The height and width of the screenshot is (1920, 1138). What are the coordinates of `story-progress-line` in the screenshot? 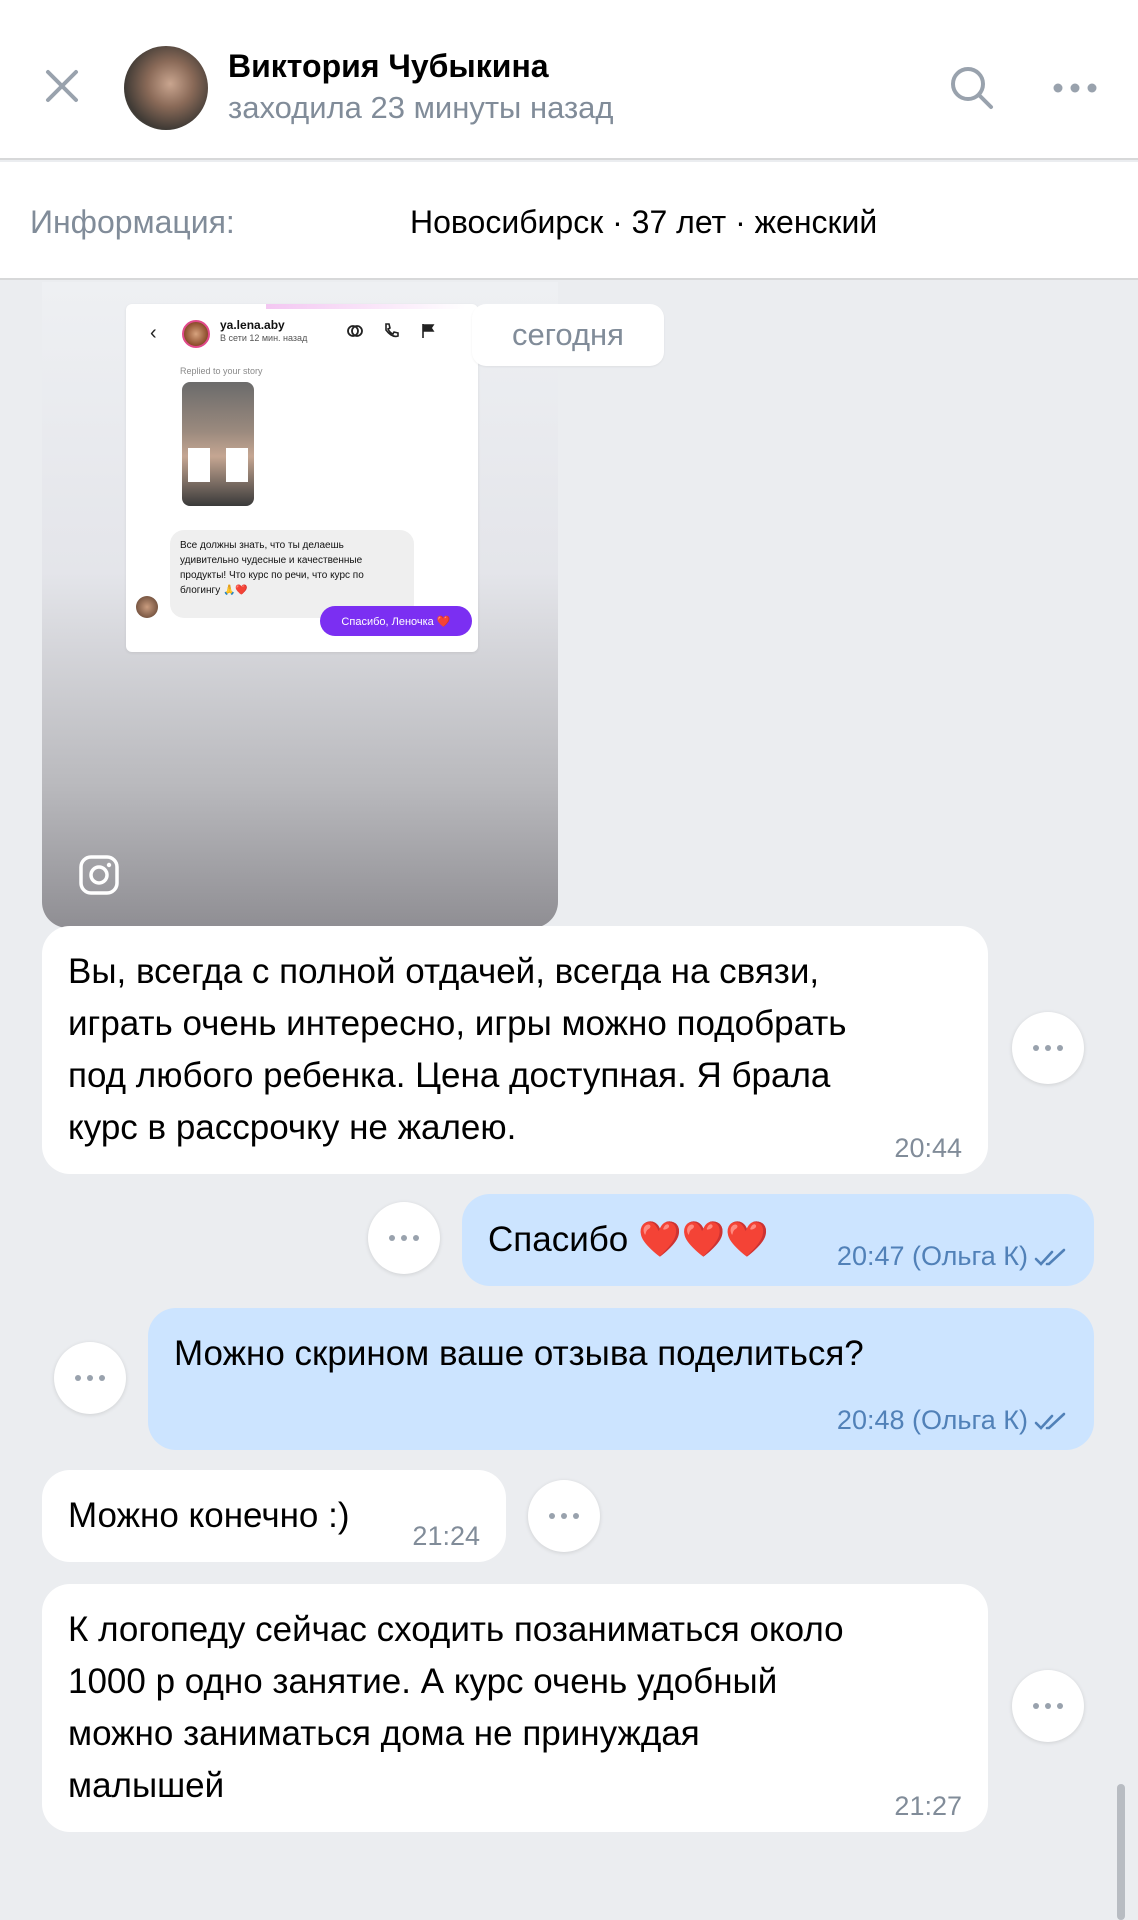 It's located at (366, 306).